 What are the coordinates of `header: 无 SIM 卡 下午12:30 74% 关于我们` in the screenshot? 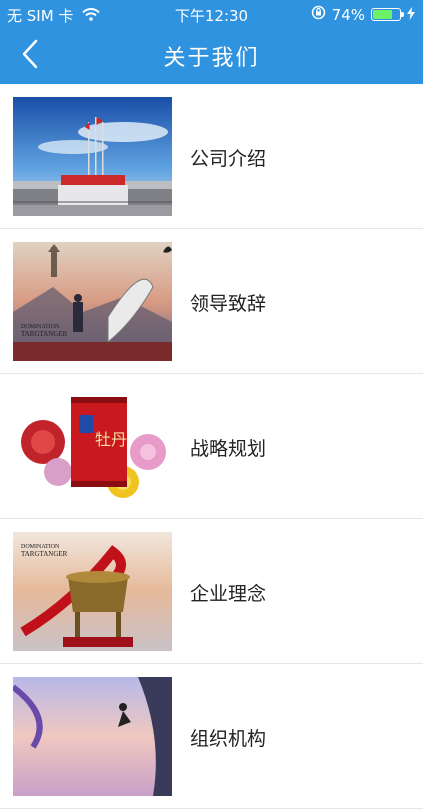 It's located at (211, 42).